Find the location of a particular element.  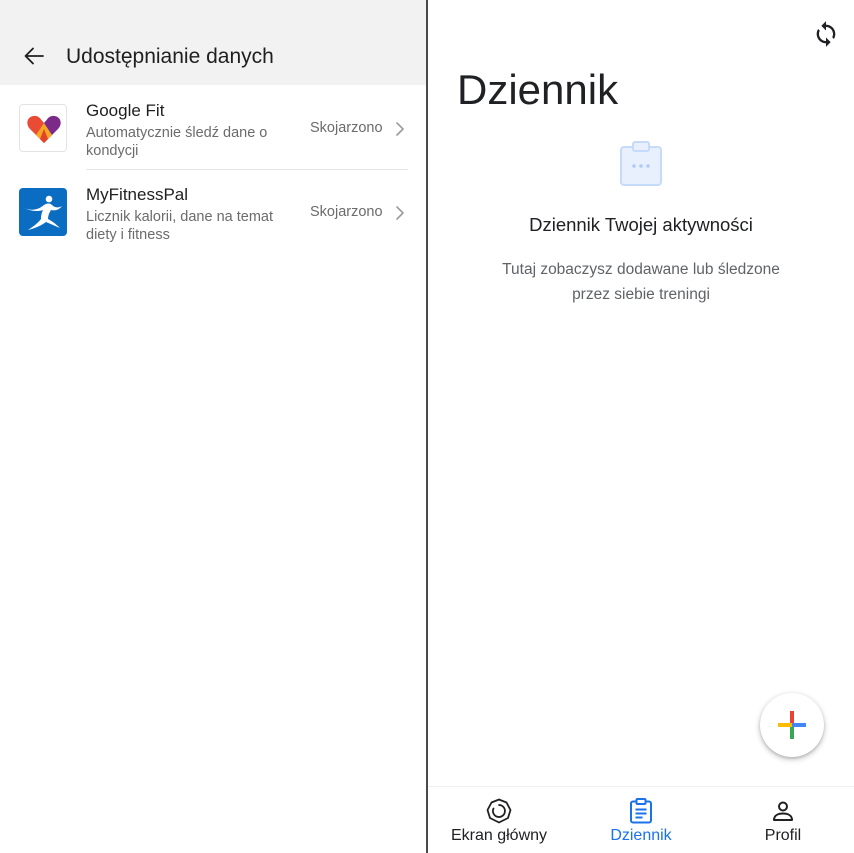

empty-state-title: Dziennik Twojej aktywności is located at coordinates (641, 224).